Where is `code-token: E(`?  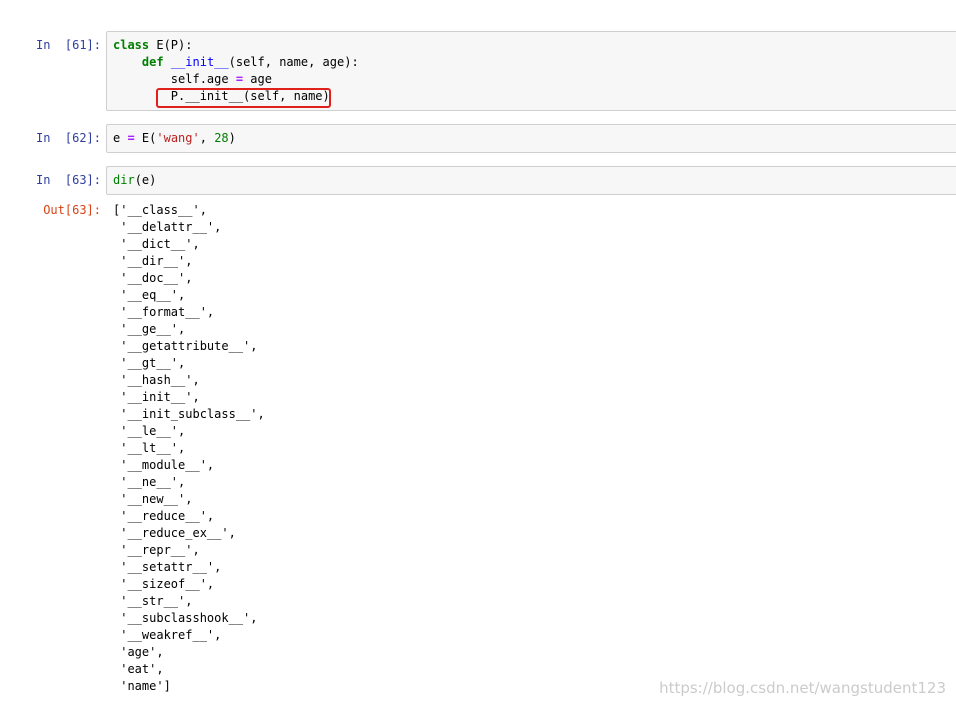 code-token: E( is located at coordinates (145, 138).